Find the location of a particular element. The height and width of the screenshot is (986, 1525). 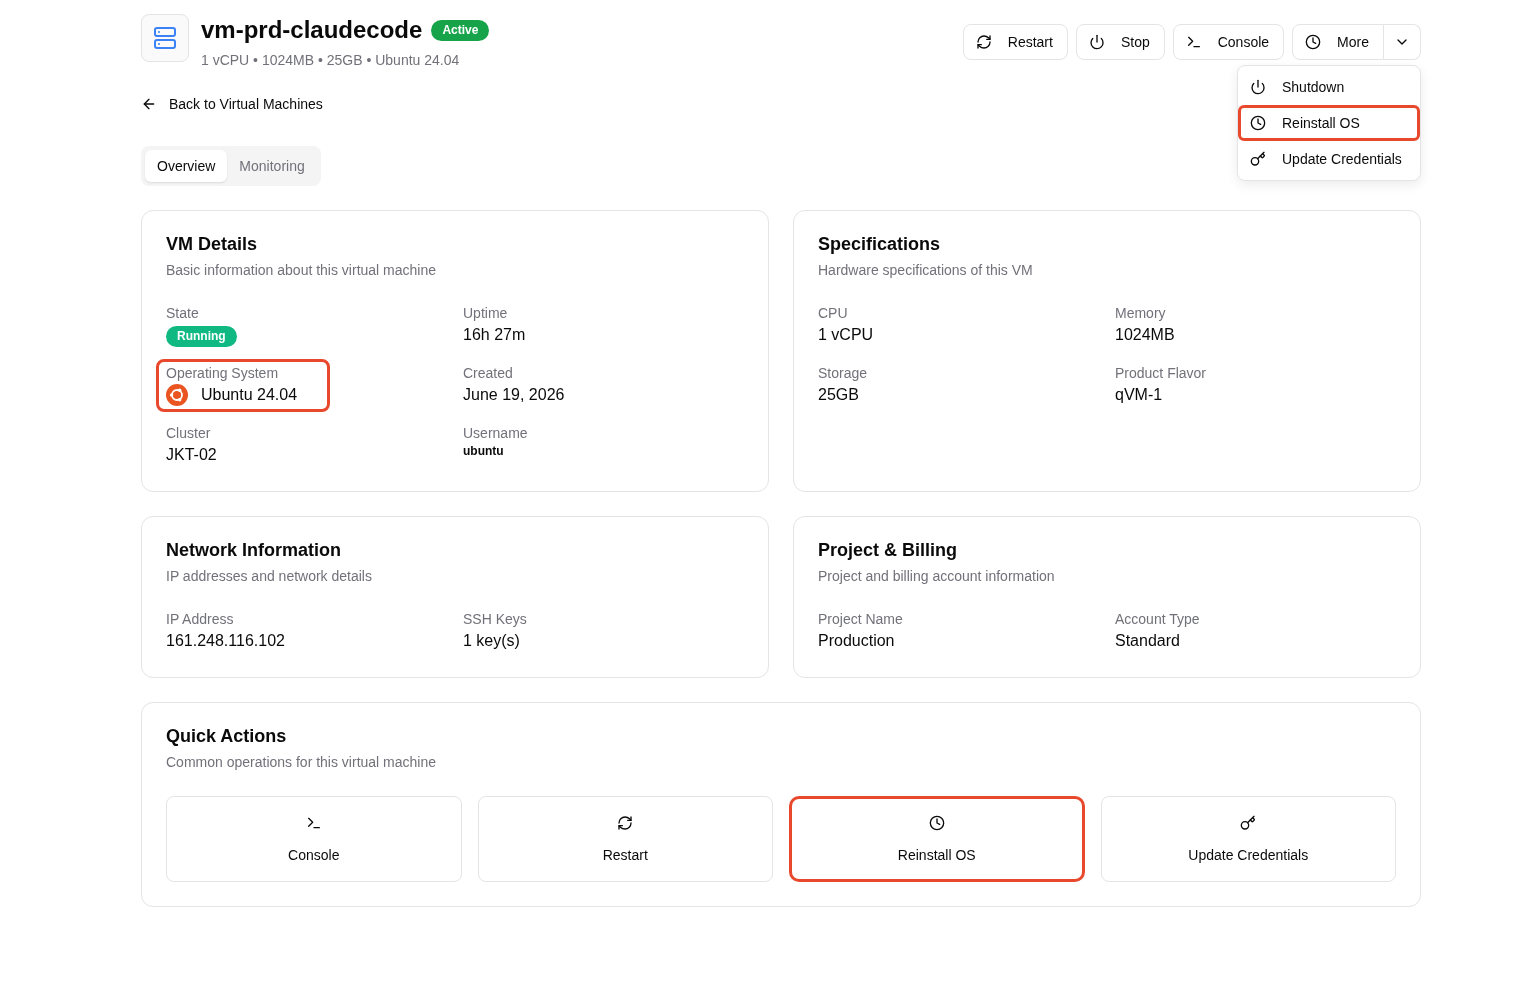

card-title: VM Details is located at coordinates (212, 244).